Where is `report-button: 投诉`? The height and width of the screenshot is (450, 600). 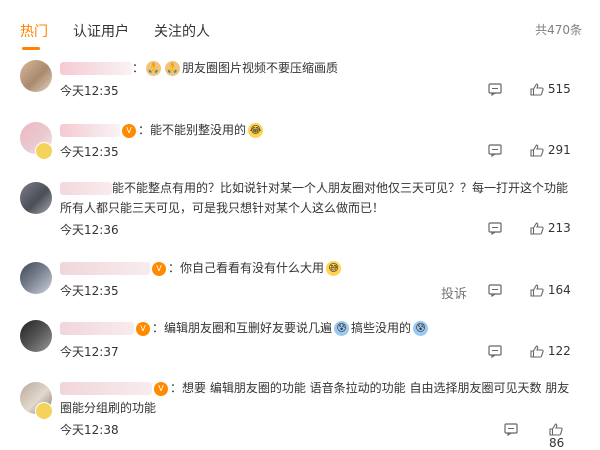 report-button: 投诉 is located at coordinates (454, 292).